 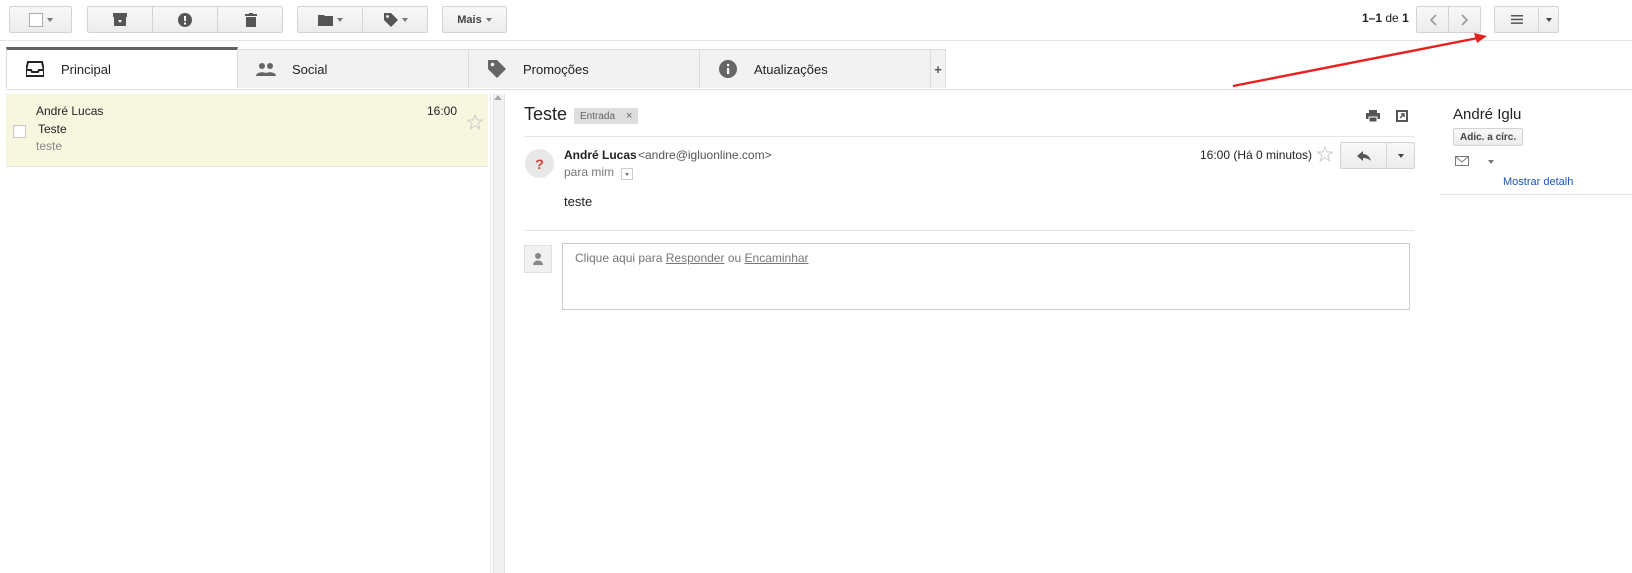 I want to click on pagination-info: 1–1 de 1, so click(x=1385, y=18).